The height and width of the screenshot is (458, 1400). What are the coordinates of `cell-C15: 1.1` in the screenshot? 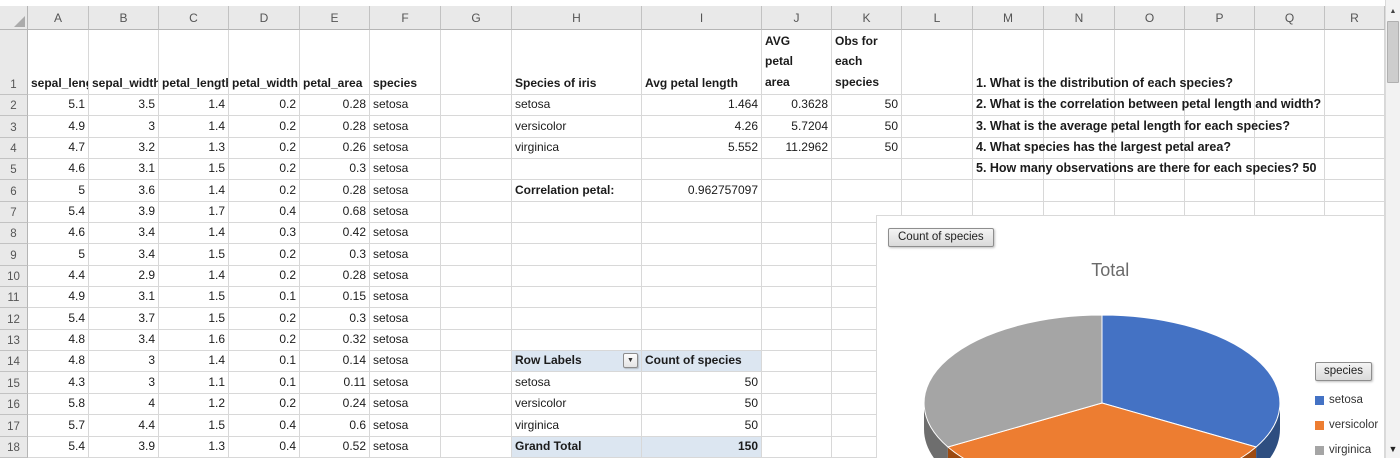 It's located at (194, 383).